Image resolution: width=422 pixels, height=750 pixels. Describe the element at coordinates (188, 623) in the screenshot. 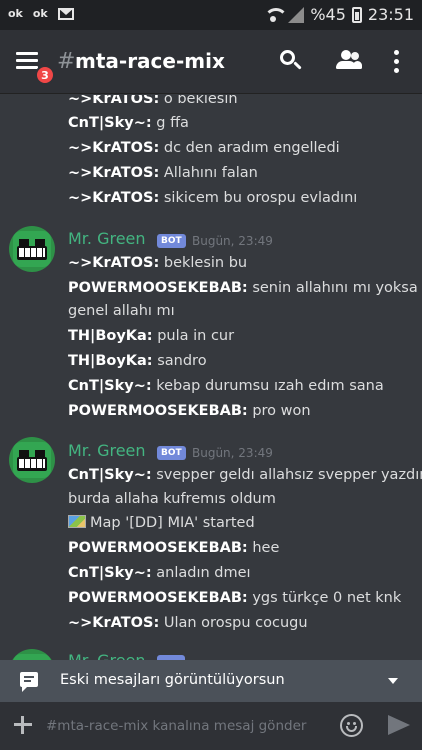

I see `message-line: ~>KrATOS: Ulan orospu cocugu` at that location.